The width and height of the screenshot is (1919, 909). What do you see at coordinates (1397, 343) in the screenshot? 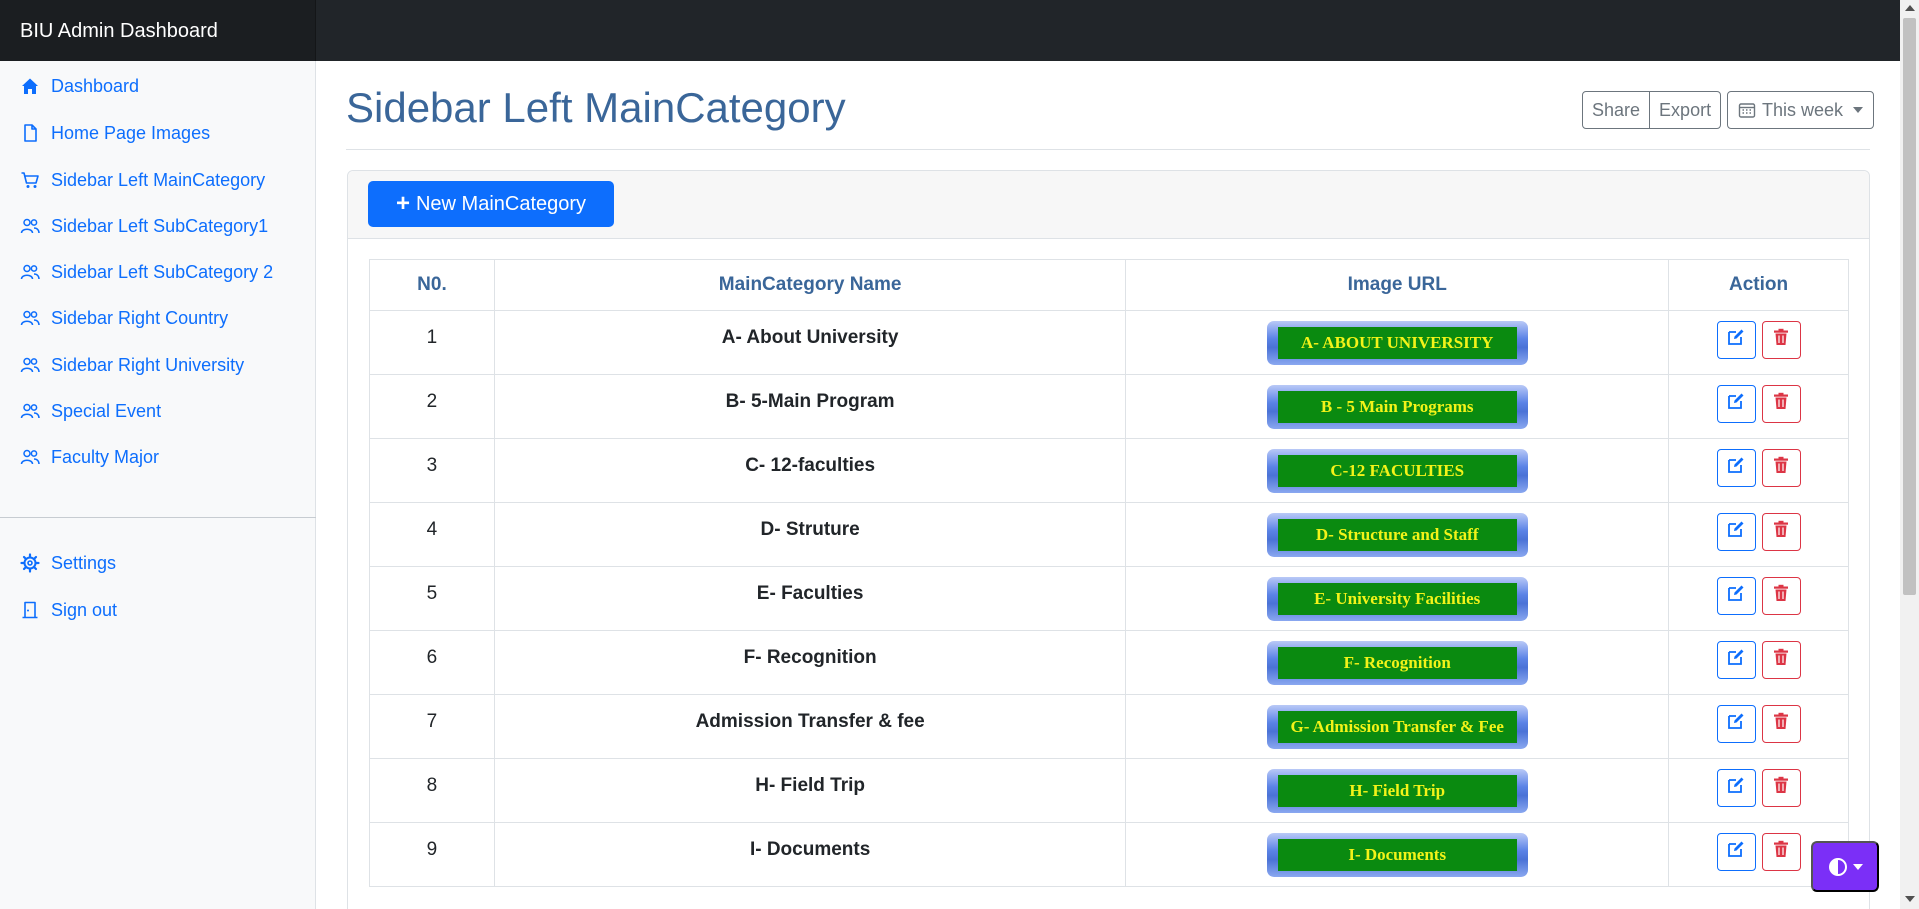
I see `category-image: A- ABOUT UNIVERSITY` at bounding box center [1397, 343].